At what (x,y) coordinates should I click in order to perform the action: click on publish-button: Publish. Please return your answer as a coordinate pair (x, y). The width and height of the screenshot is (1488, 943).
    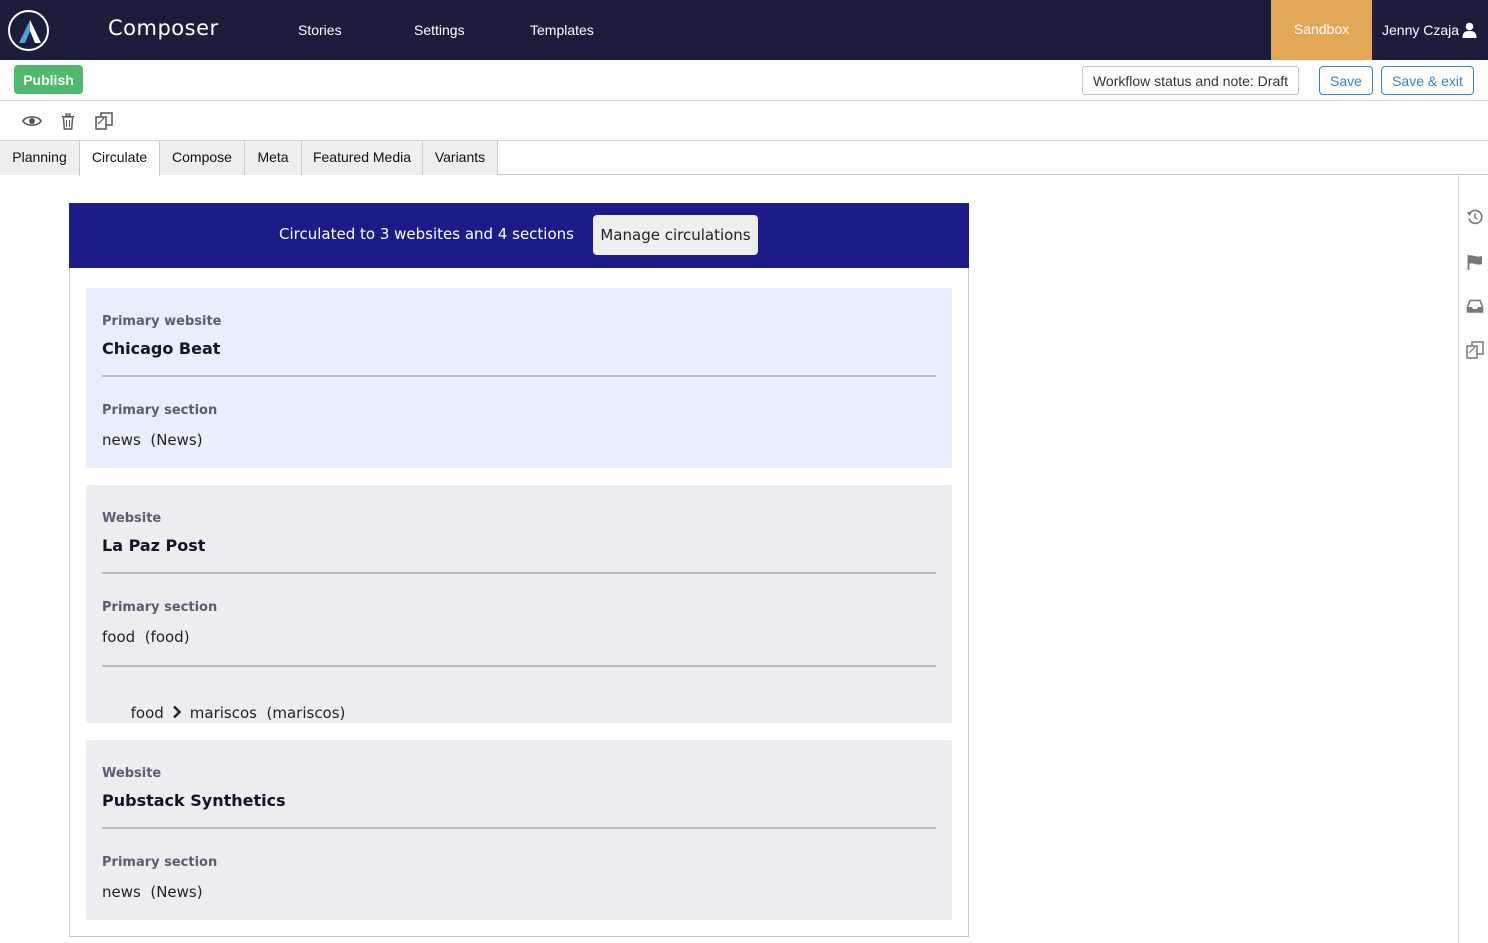
    Looking at the image, I should click on (48, 79).